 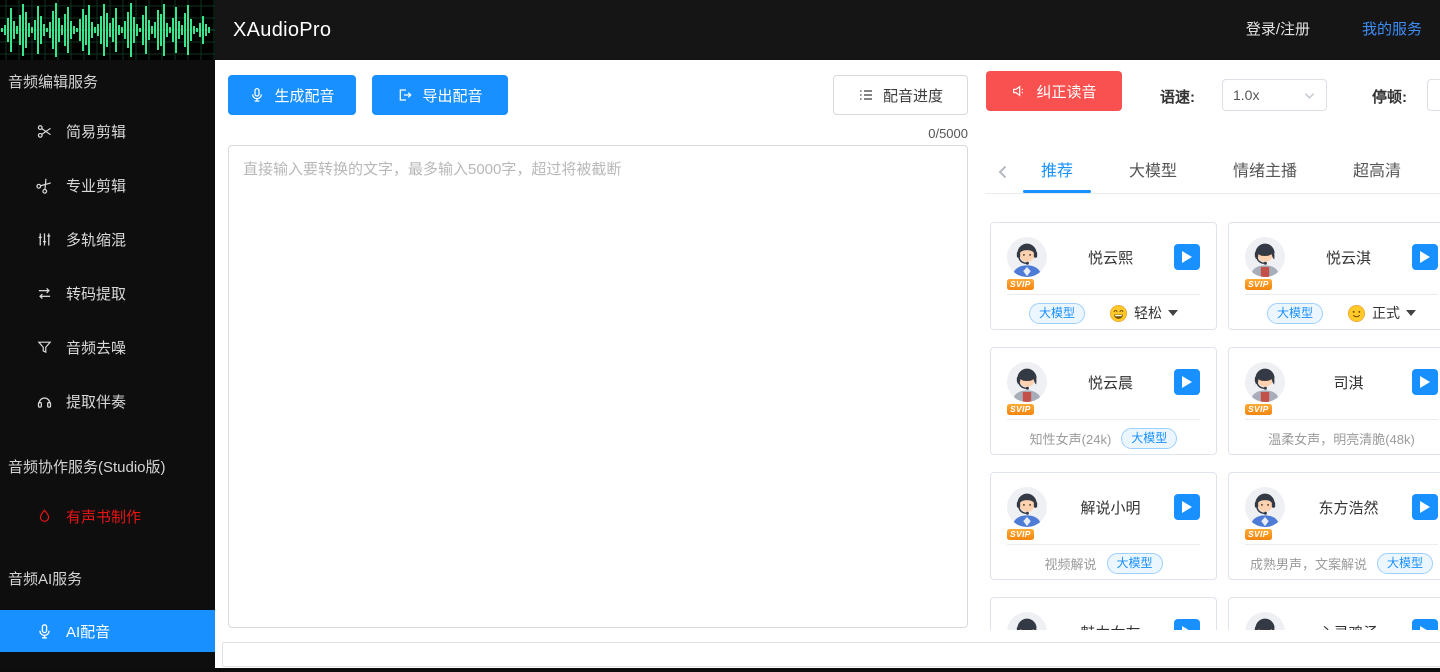 What do you see at coordinates (900, 95) in the screenshot?
I see `dubbing-progress-button: 配音进度` at bounding box center [900, 95].